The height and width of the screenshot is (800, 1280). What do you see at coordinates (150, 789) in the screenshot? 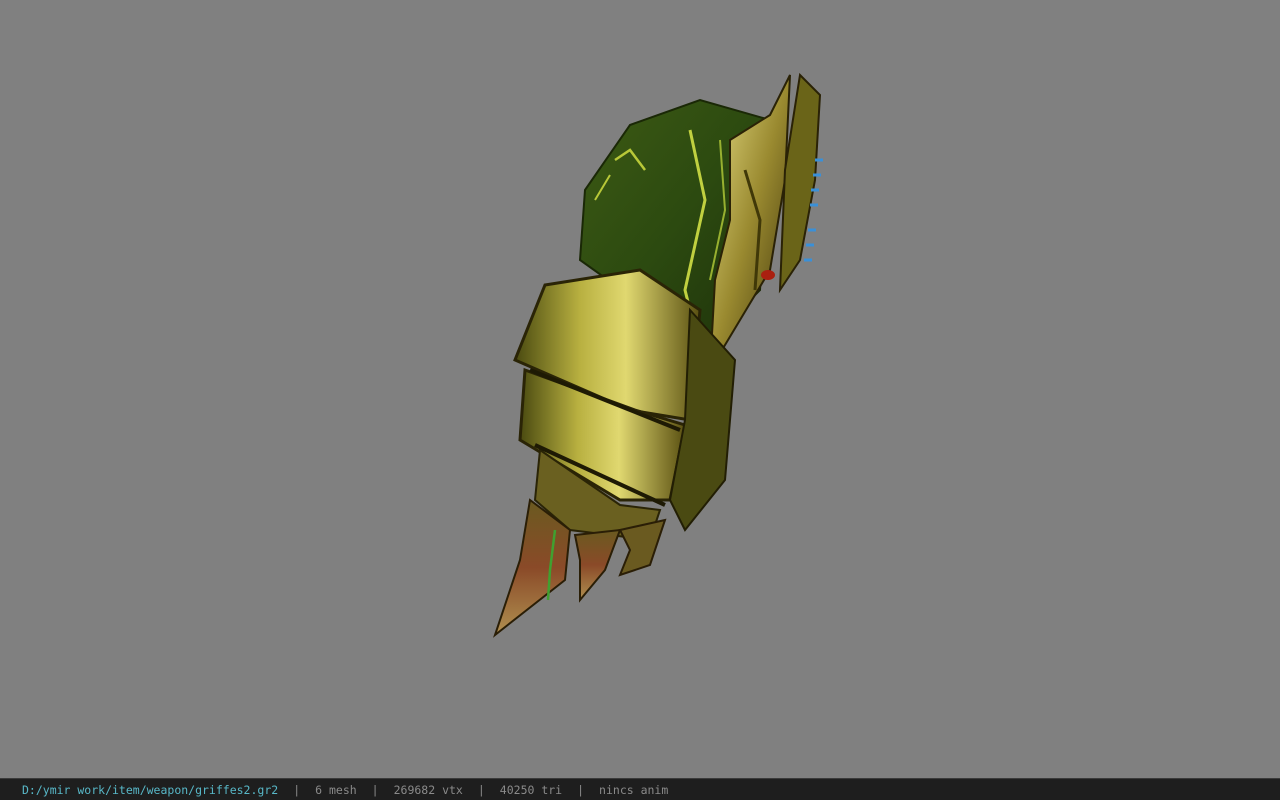
I see `file-path: D:/ymir work/item/weapon/griffes2.gr2` at bounding box center [150, 789].